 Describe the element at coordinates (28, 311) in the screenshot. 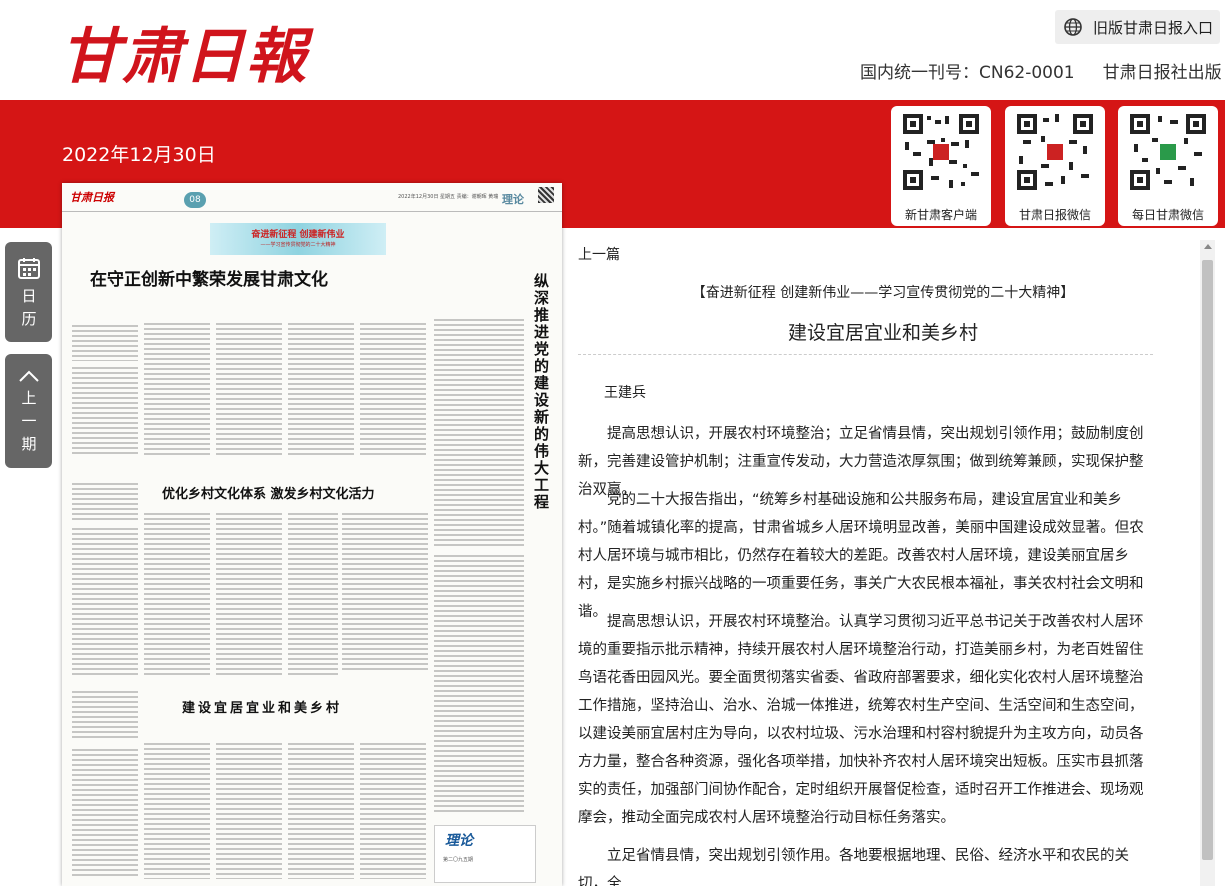

I see `calendar-label: 日历` at that location.